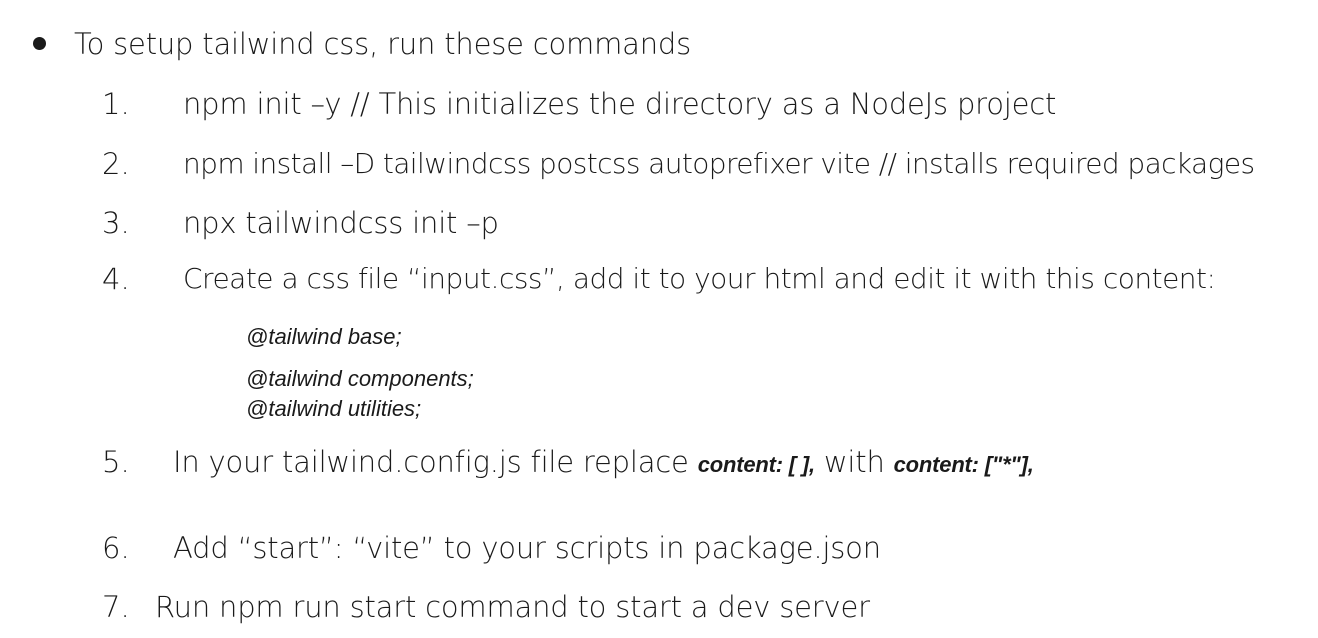 The image size is (1318, 638). What do you see at coordinates (39, 43) in the screenshot?
I see `bullet-point` at bounding box center [39, 43].